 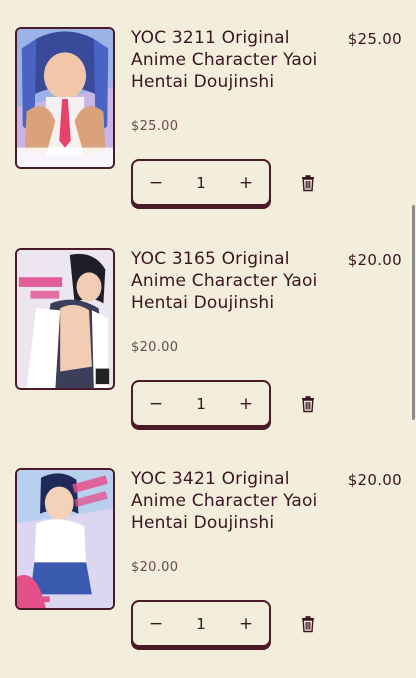 I want to click on line-total: $25.00, so click(x=374, y=39).